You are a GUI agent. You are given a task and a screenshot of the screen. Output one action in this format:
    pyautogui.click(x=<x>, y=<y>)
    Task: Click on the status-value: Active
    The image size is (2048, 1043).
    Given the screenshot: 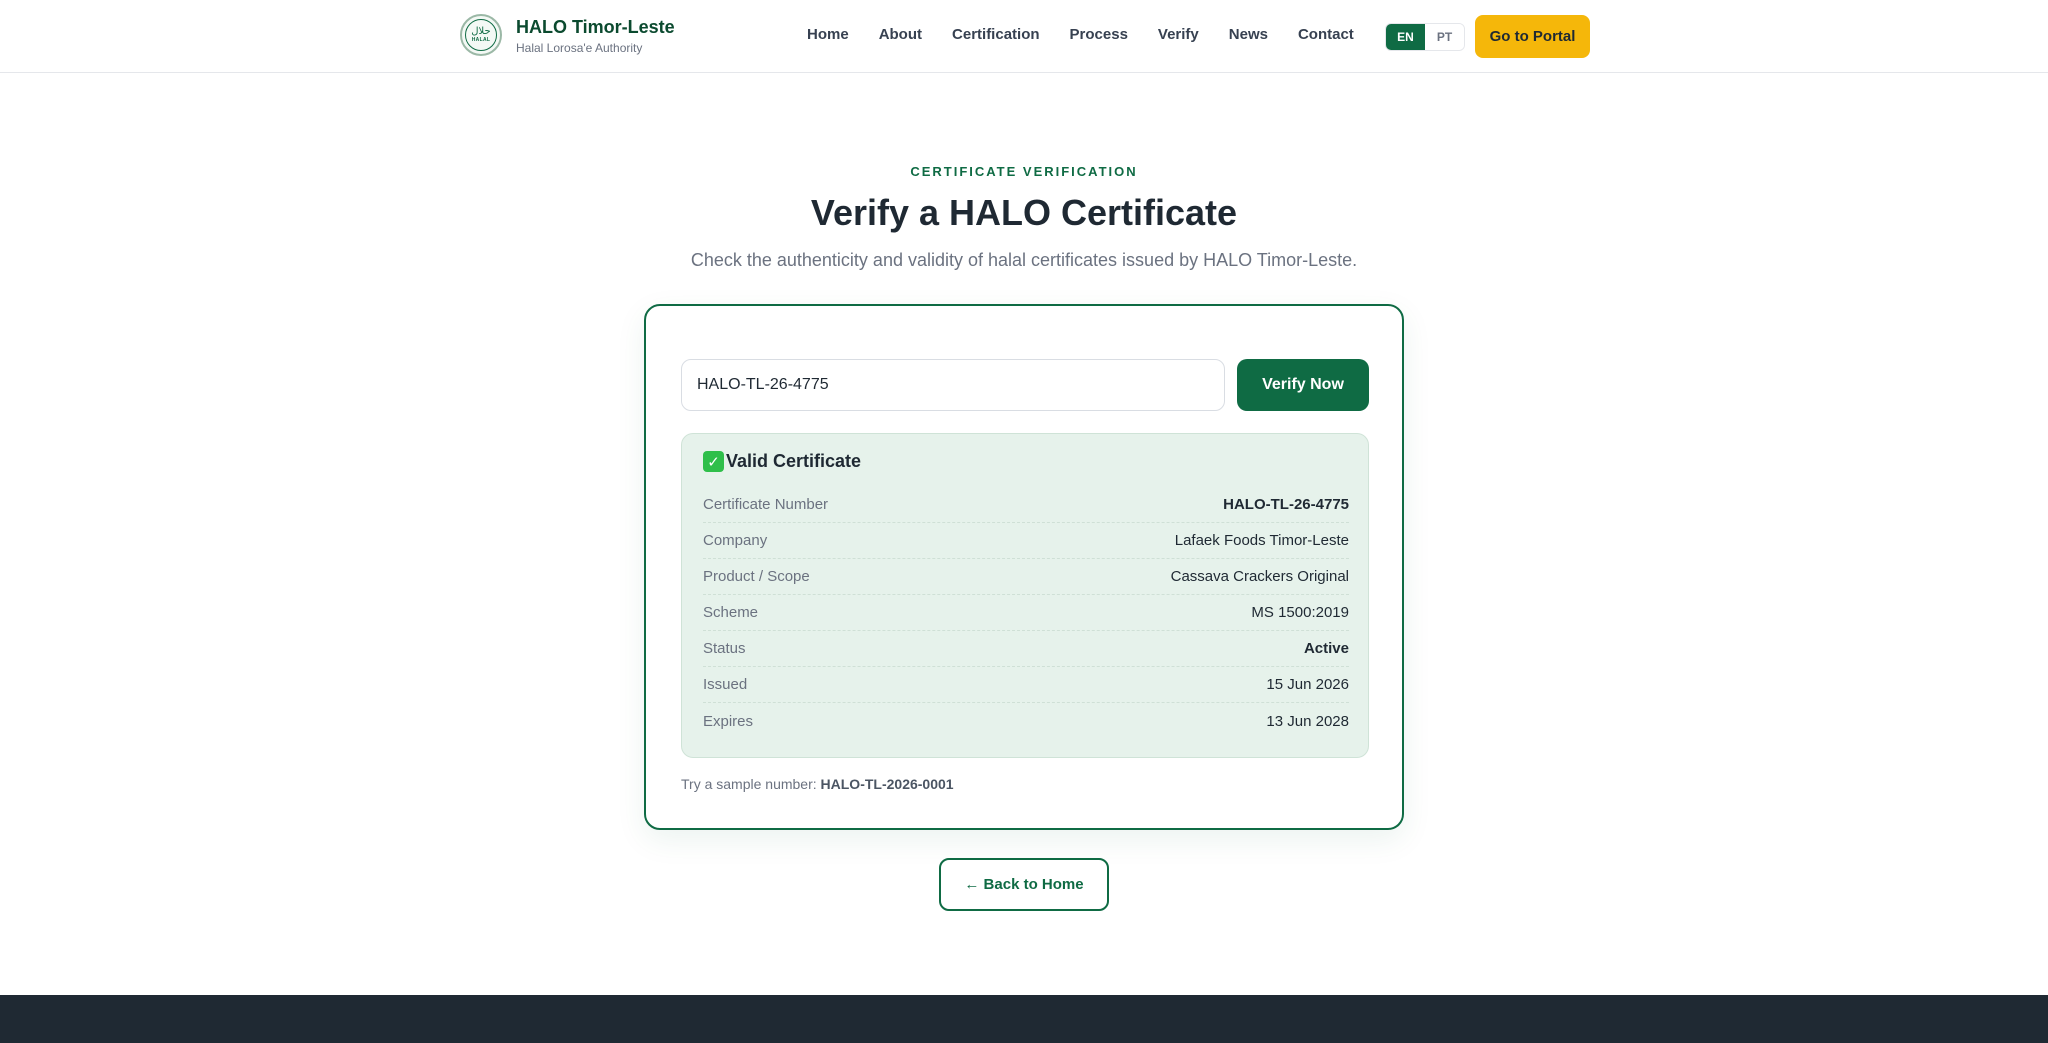 What is the action you would take?
    pyautogui.click(x=1326, y=648)
    